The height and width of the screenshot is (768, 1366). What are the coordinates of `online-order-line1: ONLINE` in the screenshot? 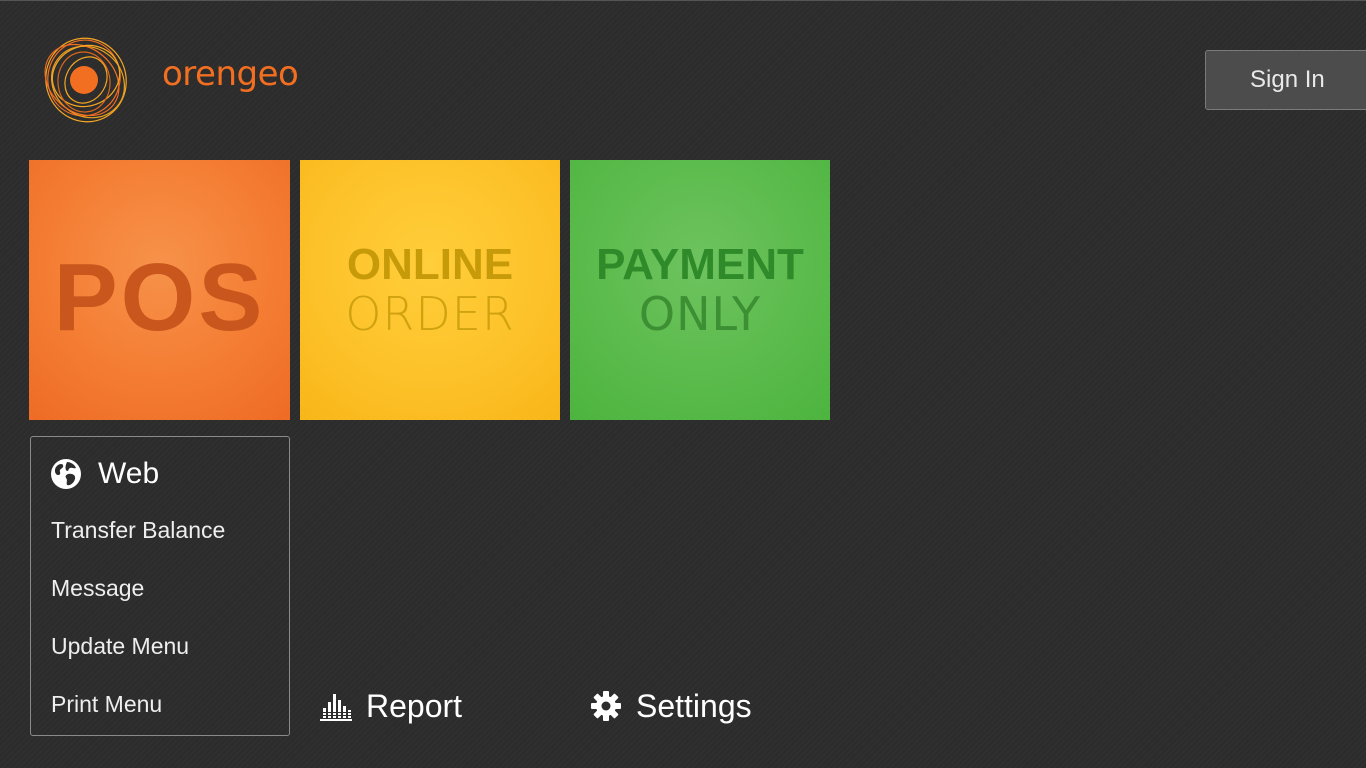 It's located at (430, 264).